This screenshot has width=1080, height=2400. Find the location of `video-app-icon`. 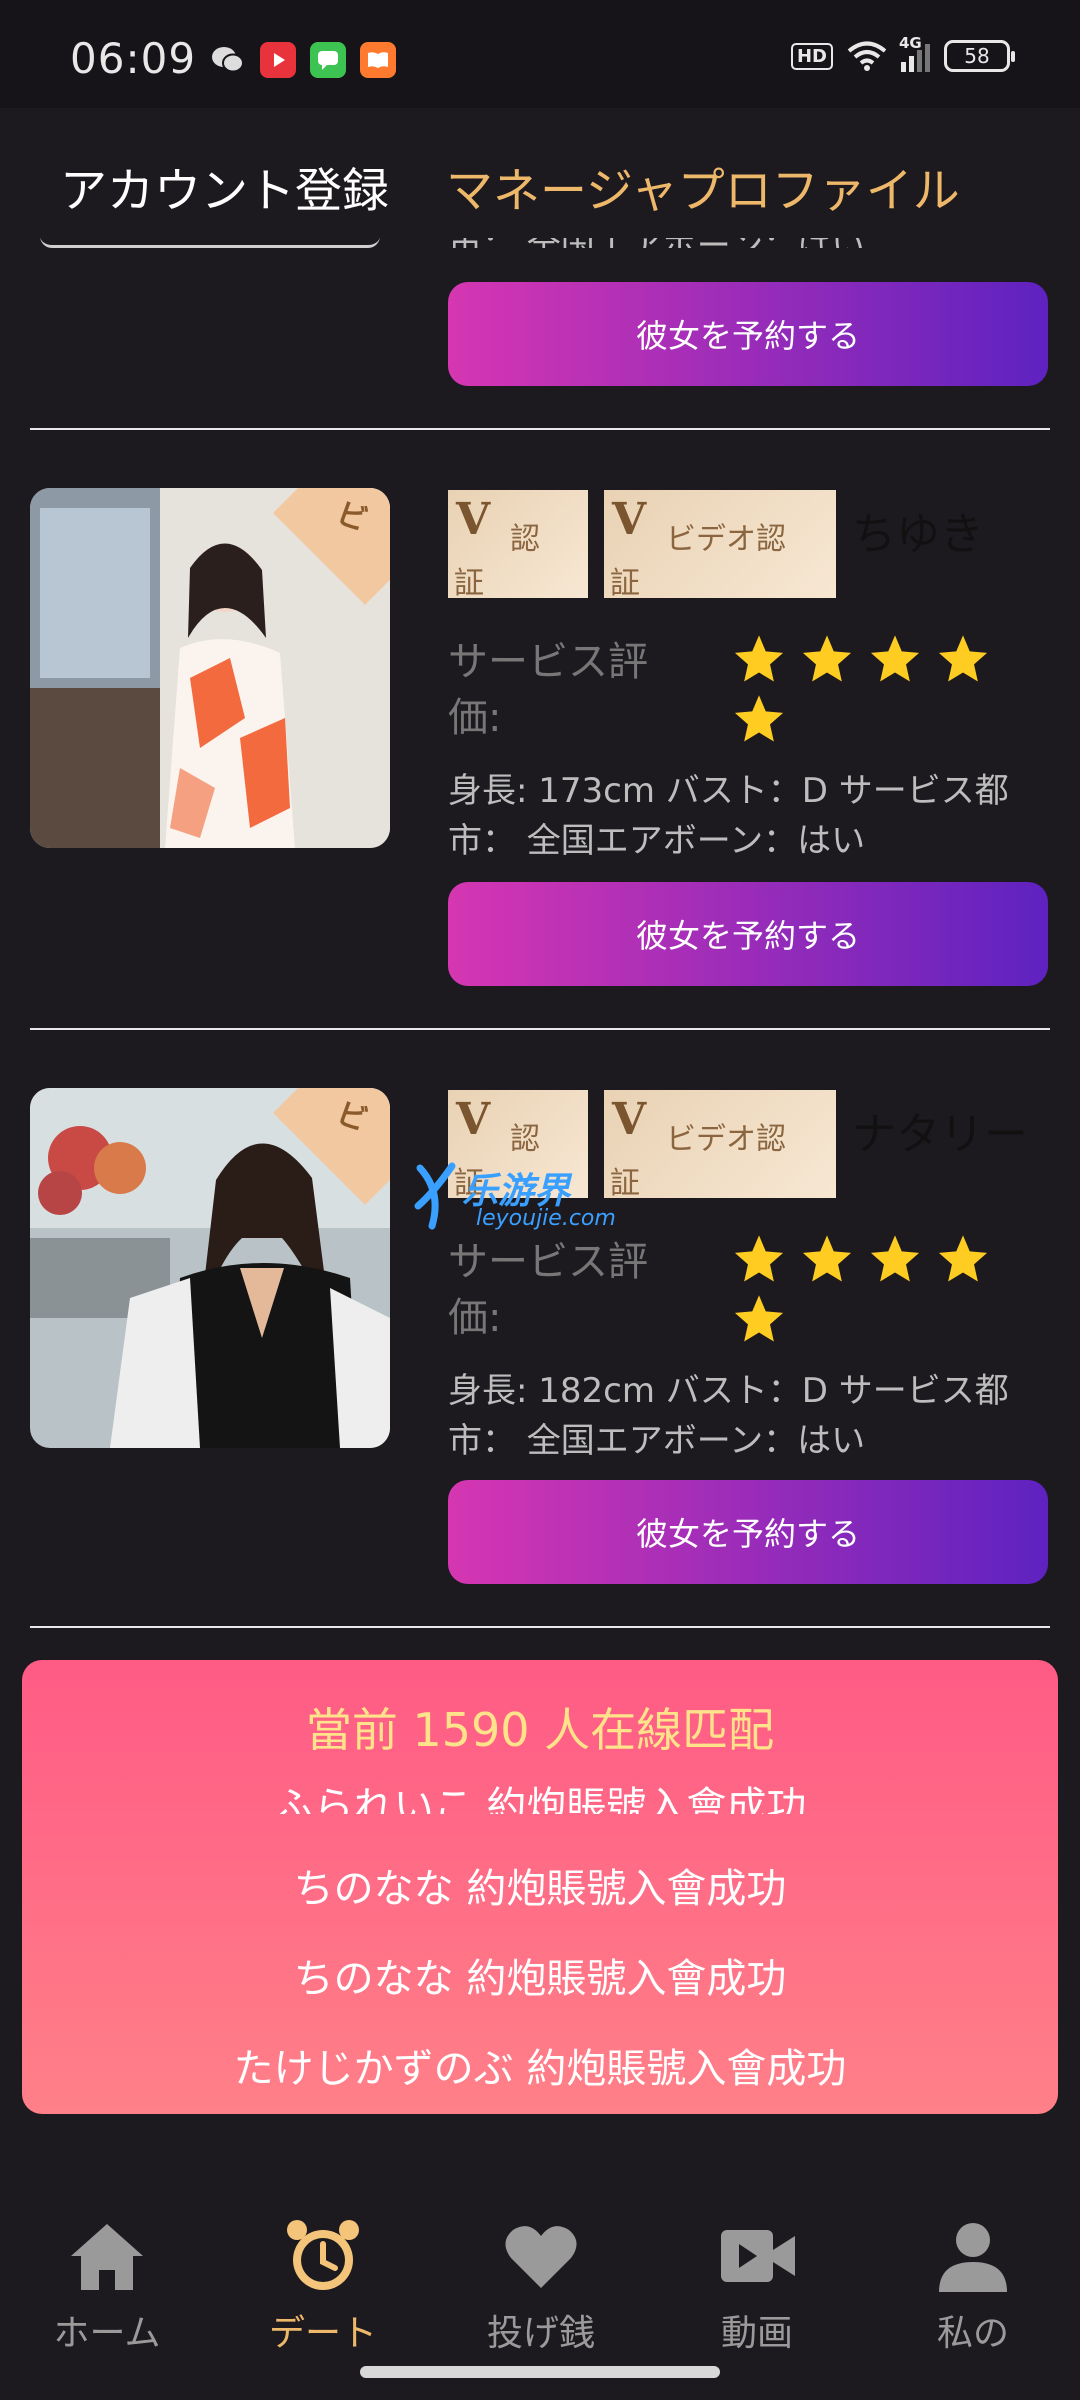

video-app-icon is located at coordinates (278, 60).